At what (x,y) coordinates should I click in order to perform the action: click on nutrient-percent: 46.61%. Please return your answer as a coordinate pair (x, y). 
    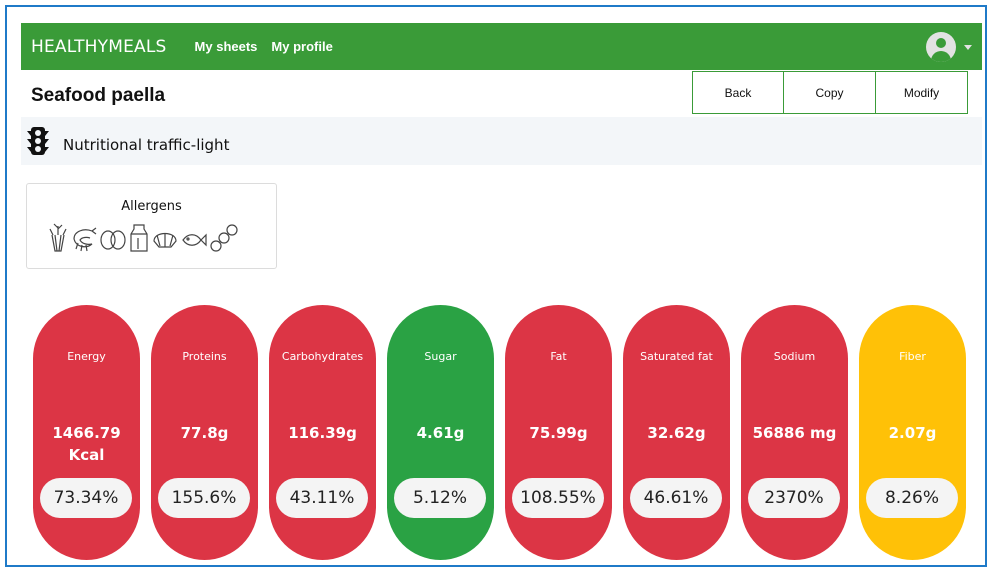
    Looking at the image, I should click on (676, 498).